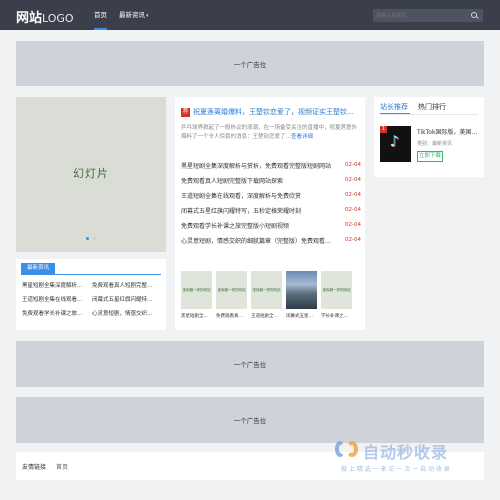 This screenshot has width=500, height=500. What do you see at coordinates (29, 18) in the screenshot?
I see `logo-text-cn: 网站` at bounding box center [29, 18].